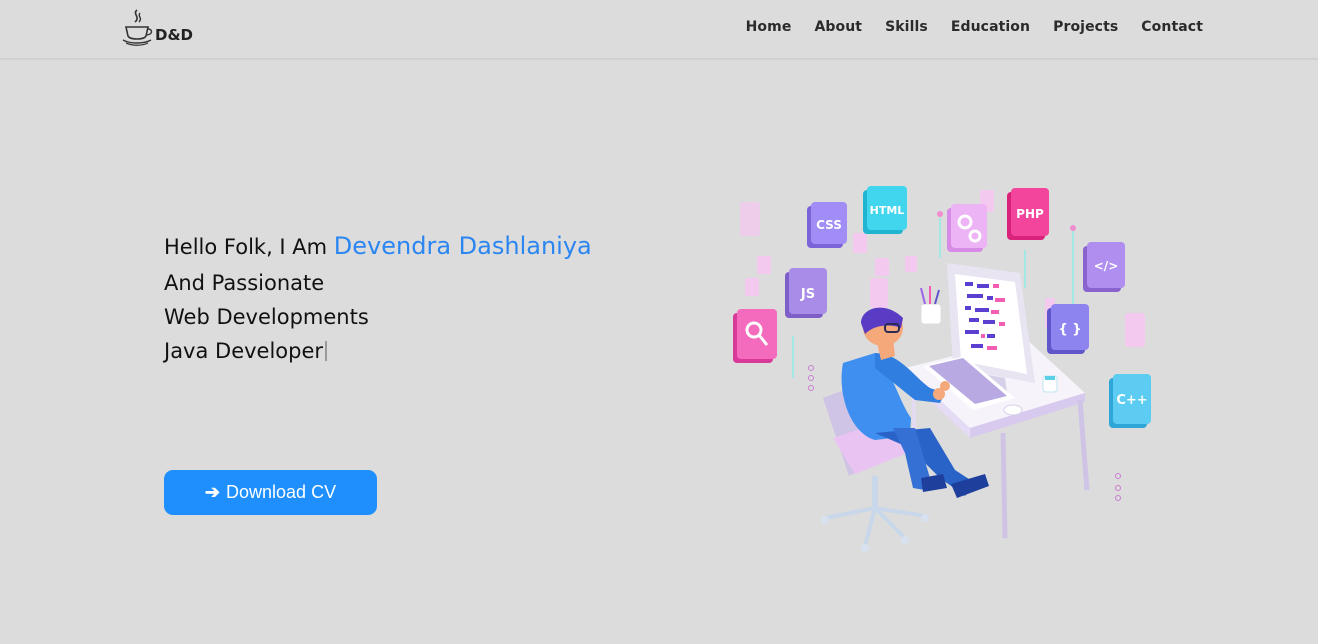  What do you see at coordinates (326, 351) in the screenshot?
I see `typing-caret` at bounding box center [326, 351].